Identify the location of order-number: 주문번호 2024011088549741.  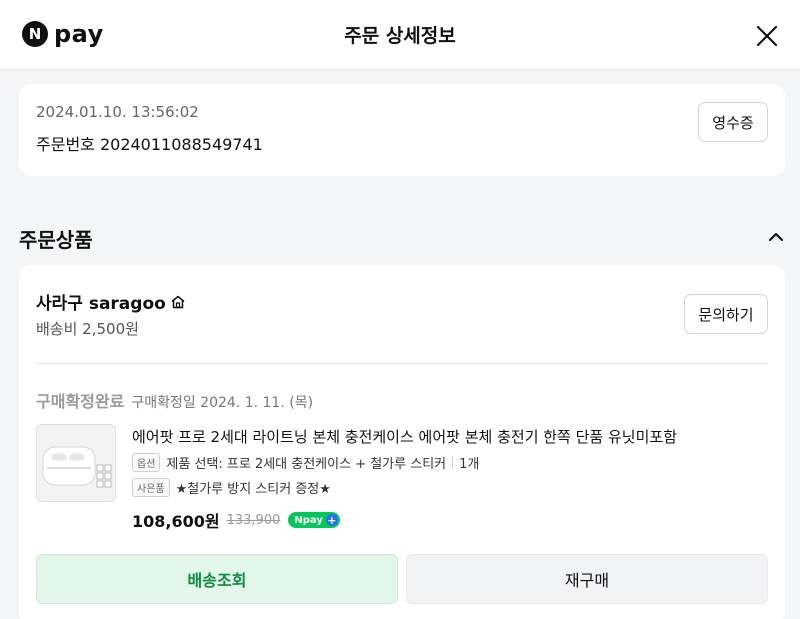
(149, 144).